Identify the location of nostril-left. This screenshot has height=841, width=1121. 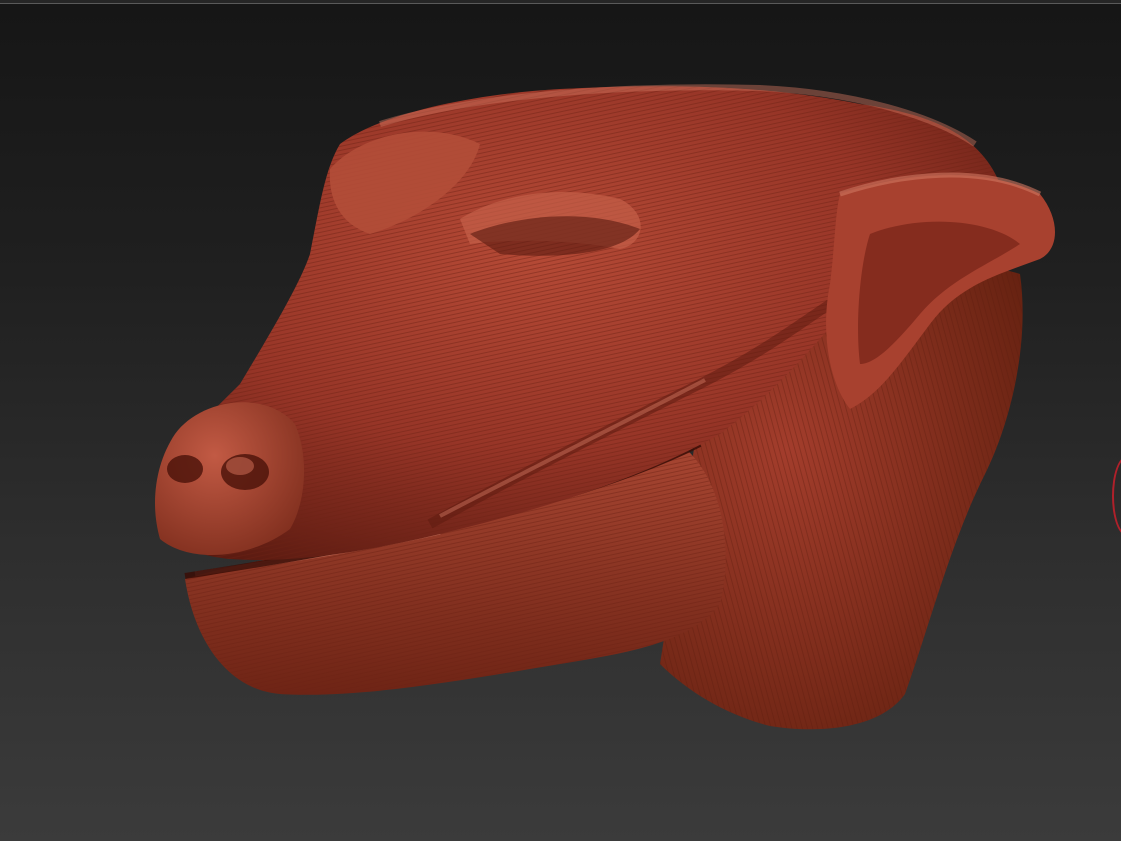
(185, 469).